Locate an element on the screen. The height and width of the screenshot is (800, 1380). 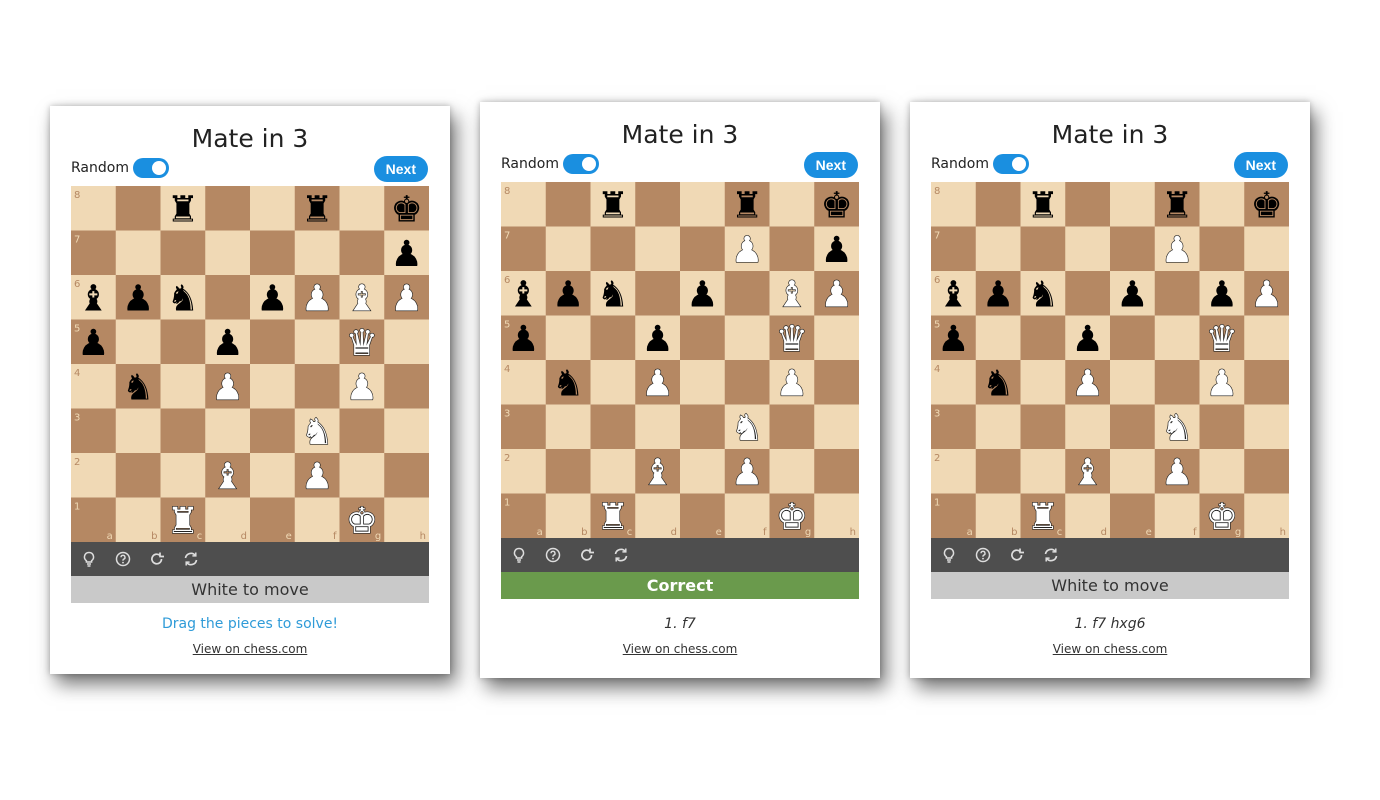
white-bishop-piece: ♝ is located at coordinates (1088, 473).